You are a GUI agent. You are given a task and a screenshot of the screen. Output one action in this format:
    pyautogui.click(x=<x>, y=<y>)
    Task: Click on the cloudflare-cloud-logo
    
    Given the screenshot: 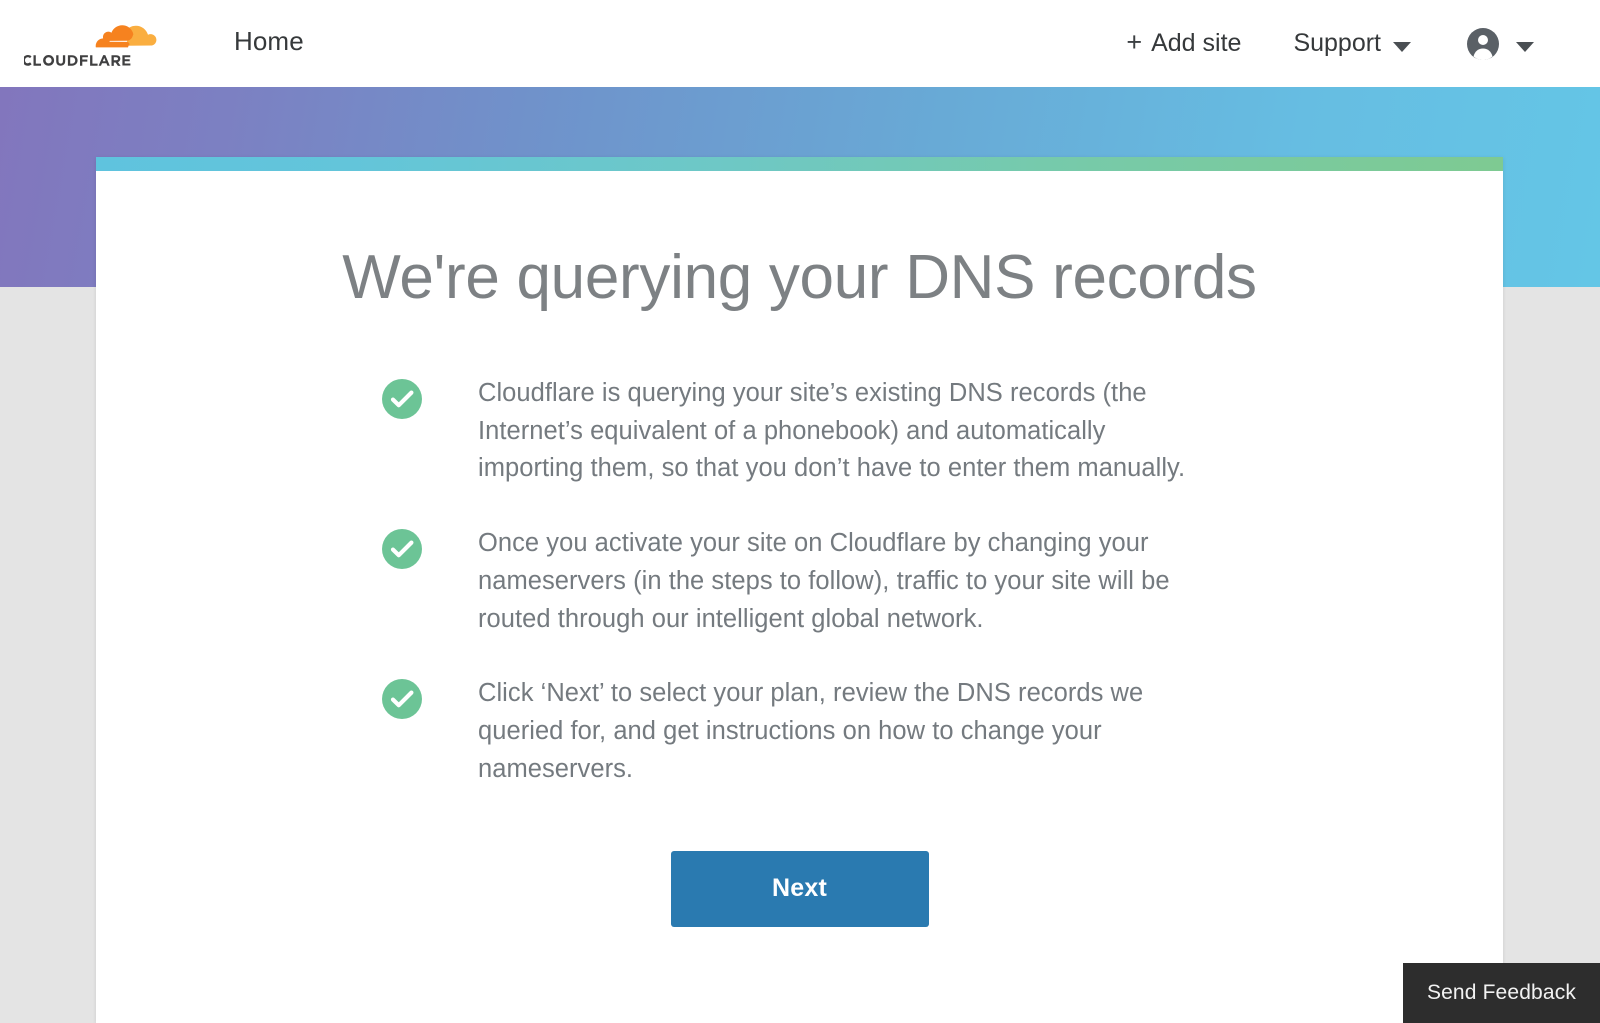 What is the action you would take?
    pyautogui.click(x=90, y=45)
    